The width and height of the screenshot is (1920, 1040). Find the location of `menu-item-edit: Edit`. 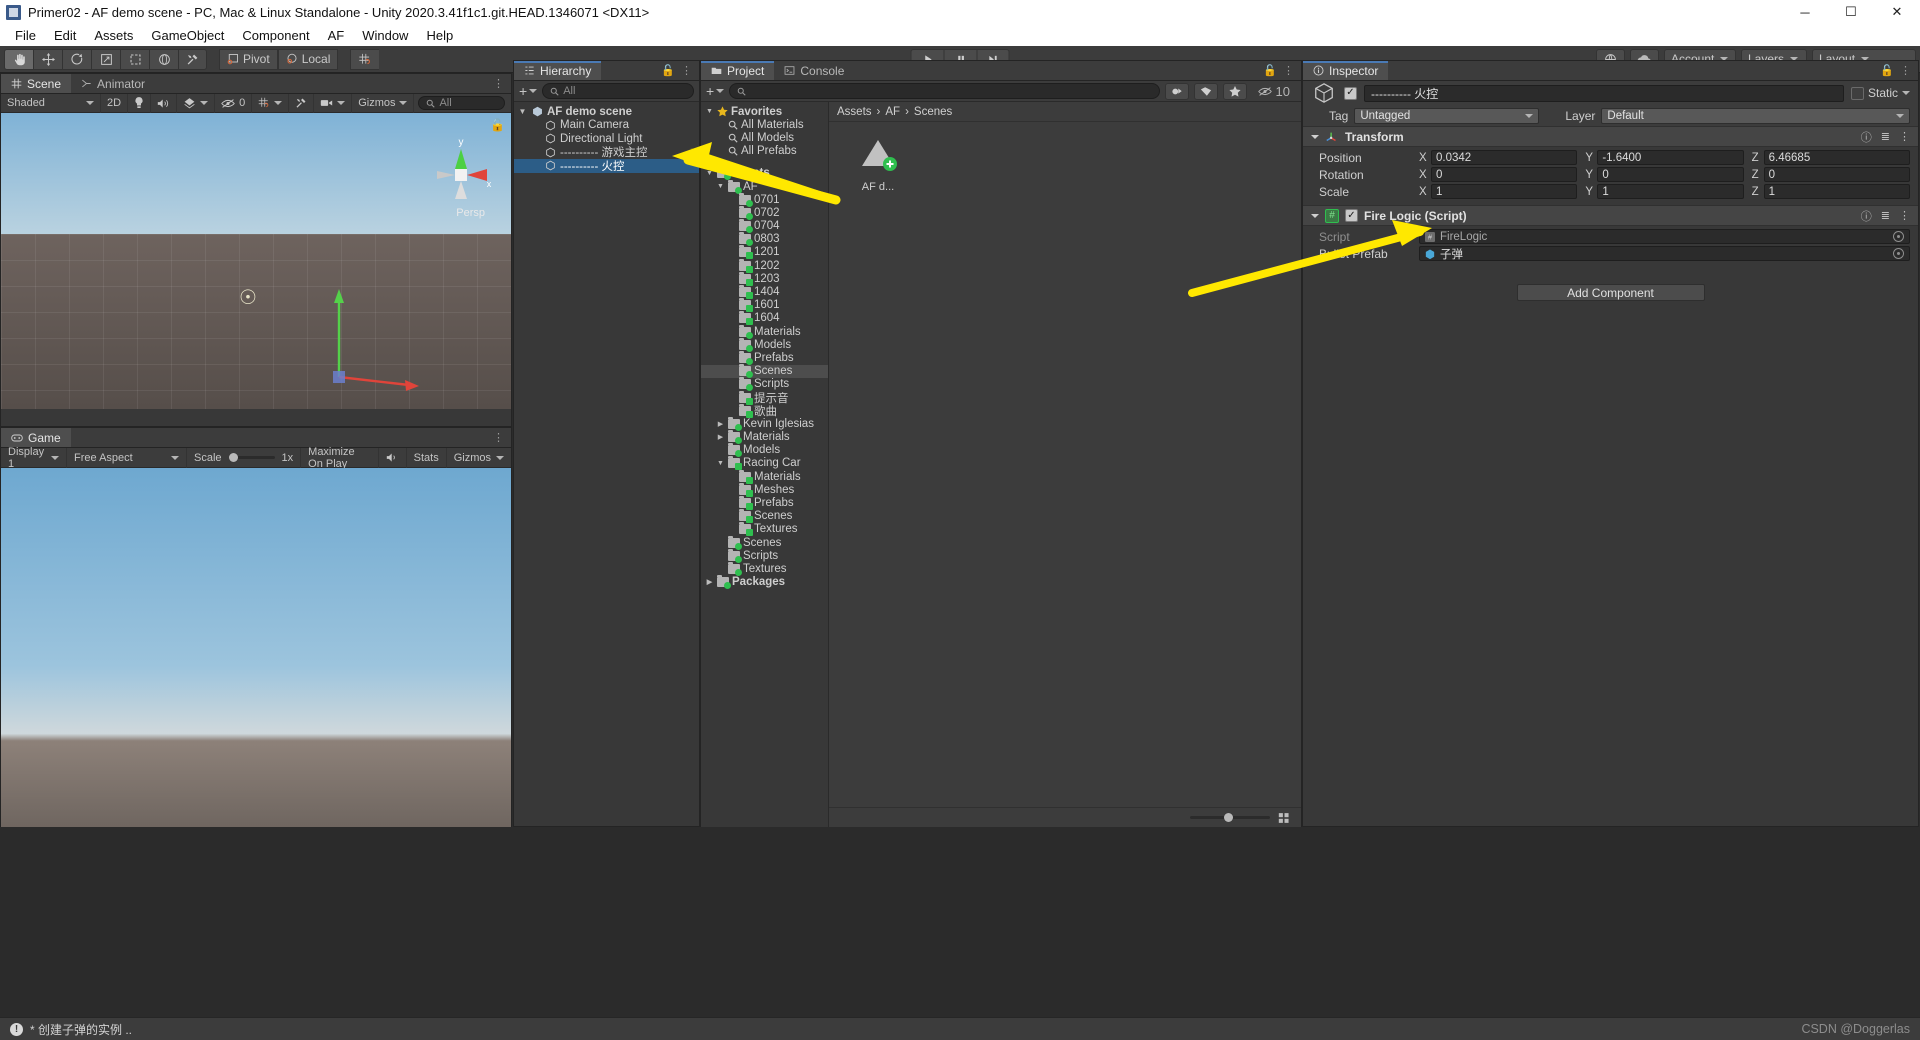

menu-item-edit: Edit is located at coordinates (65, 35).